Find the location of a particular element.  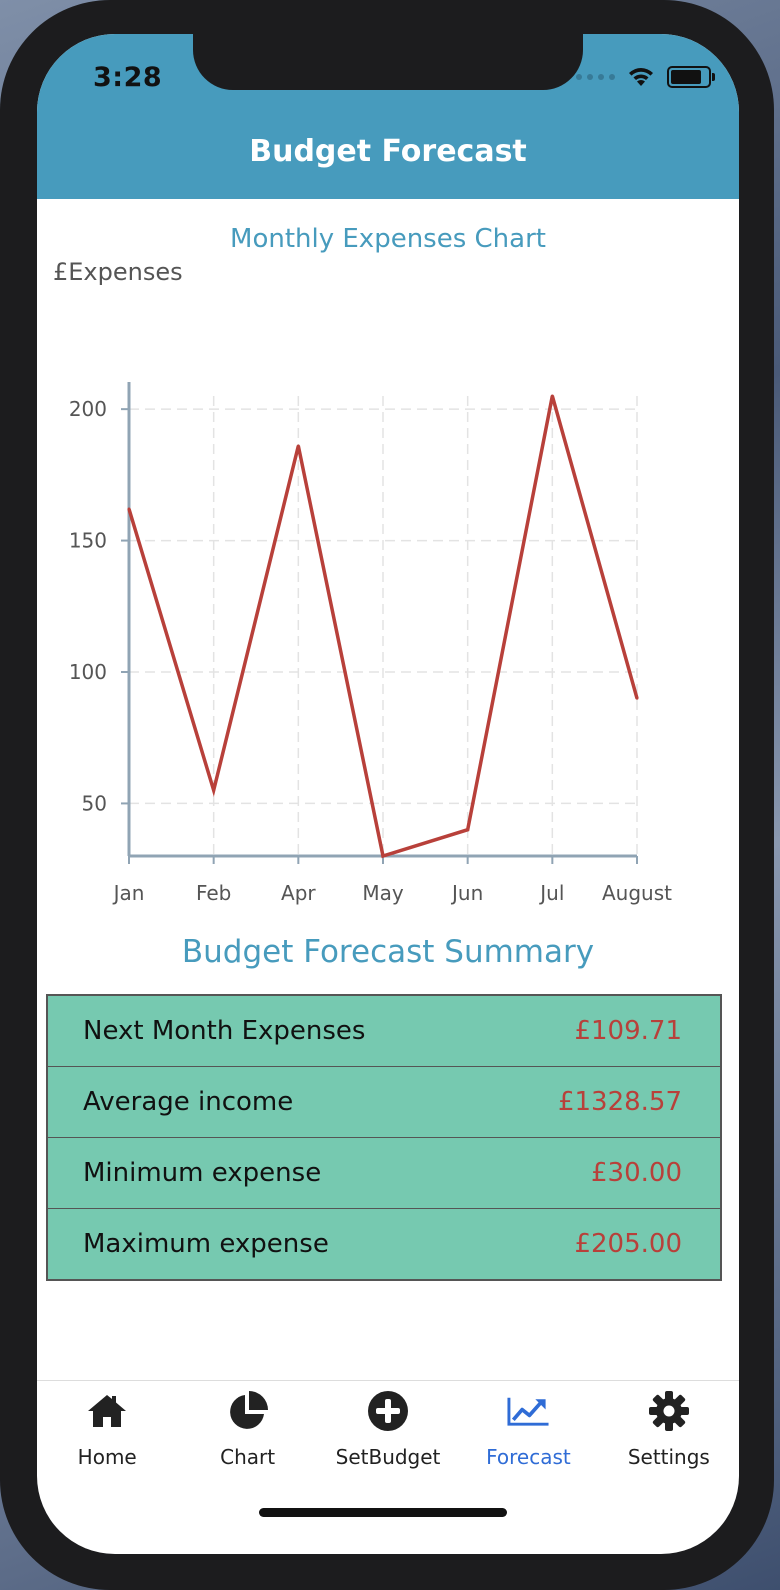

tab-forecast: Forecast is located at coordinates (528, 1441).